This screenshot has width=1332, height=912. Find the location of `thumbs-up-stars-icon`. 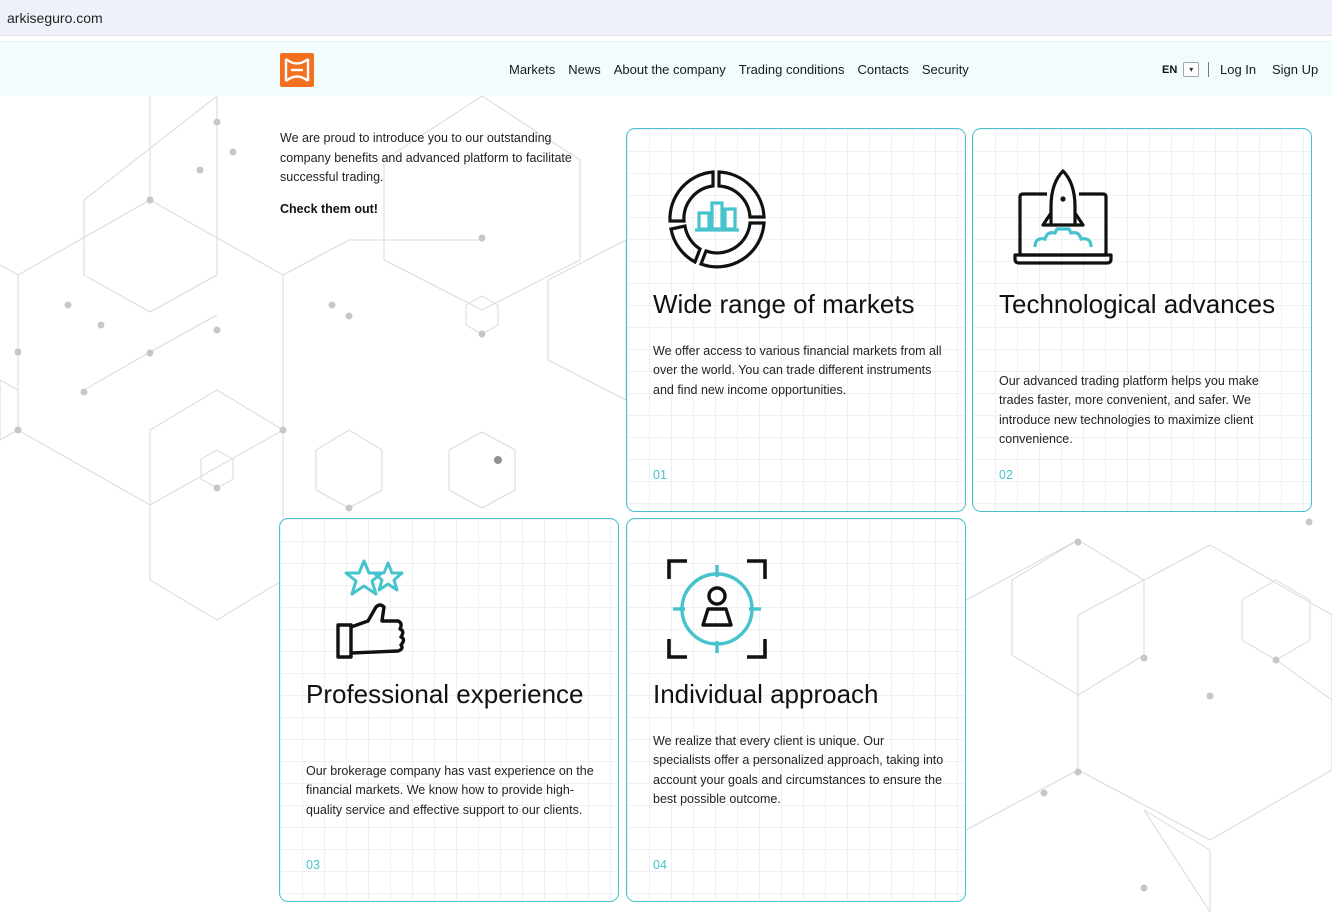

thumbs-up-stars-icon is located at coordinates (371, 609).